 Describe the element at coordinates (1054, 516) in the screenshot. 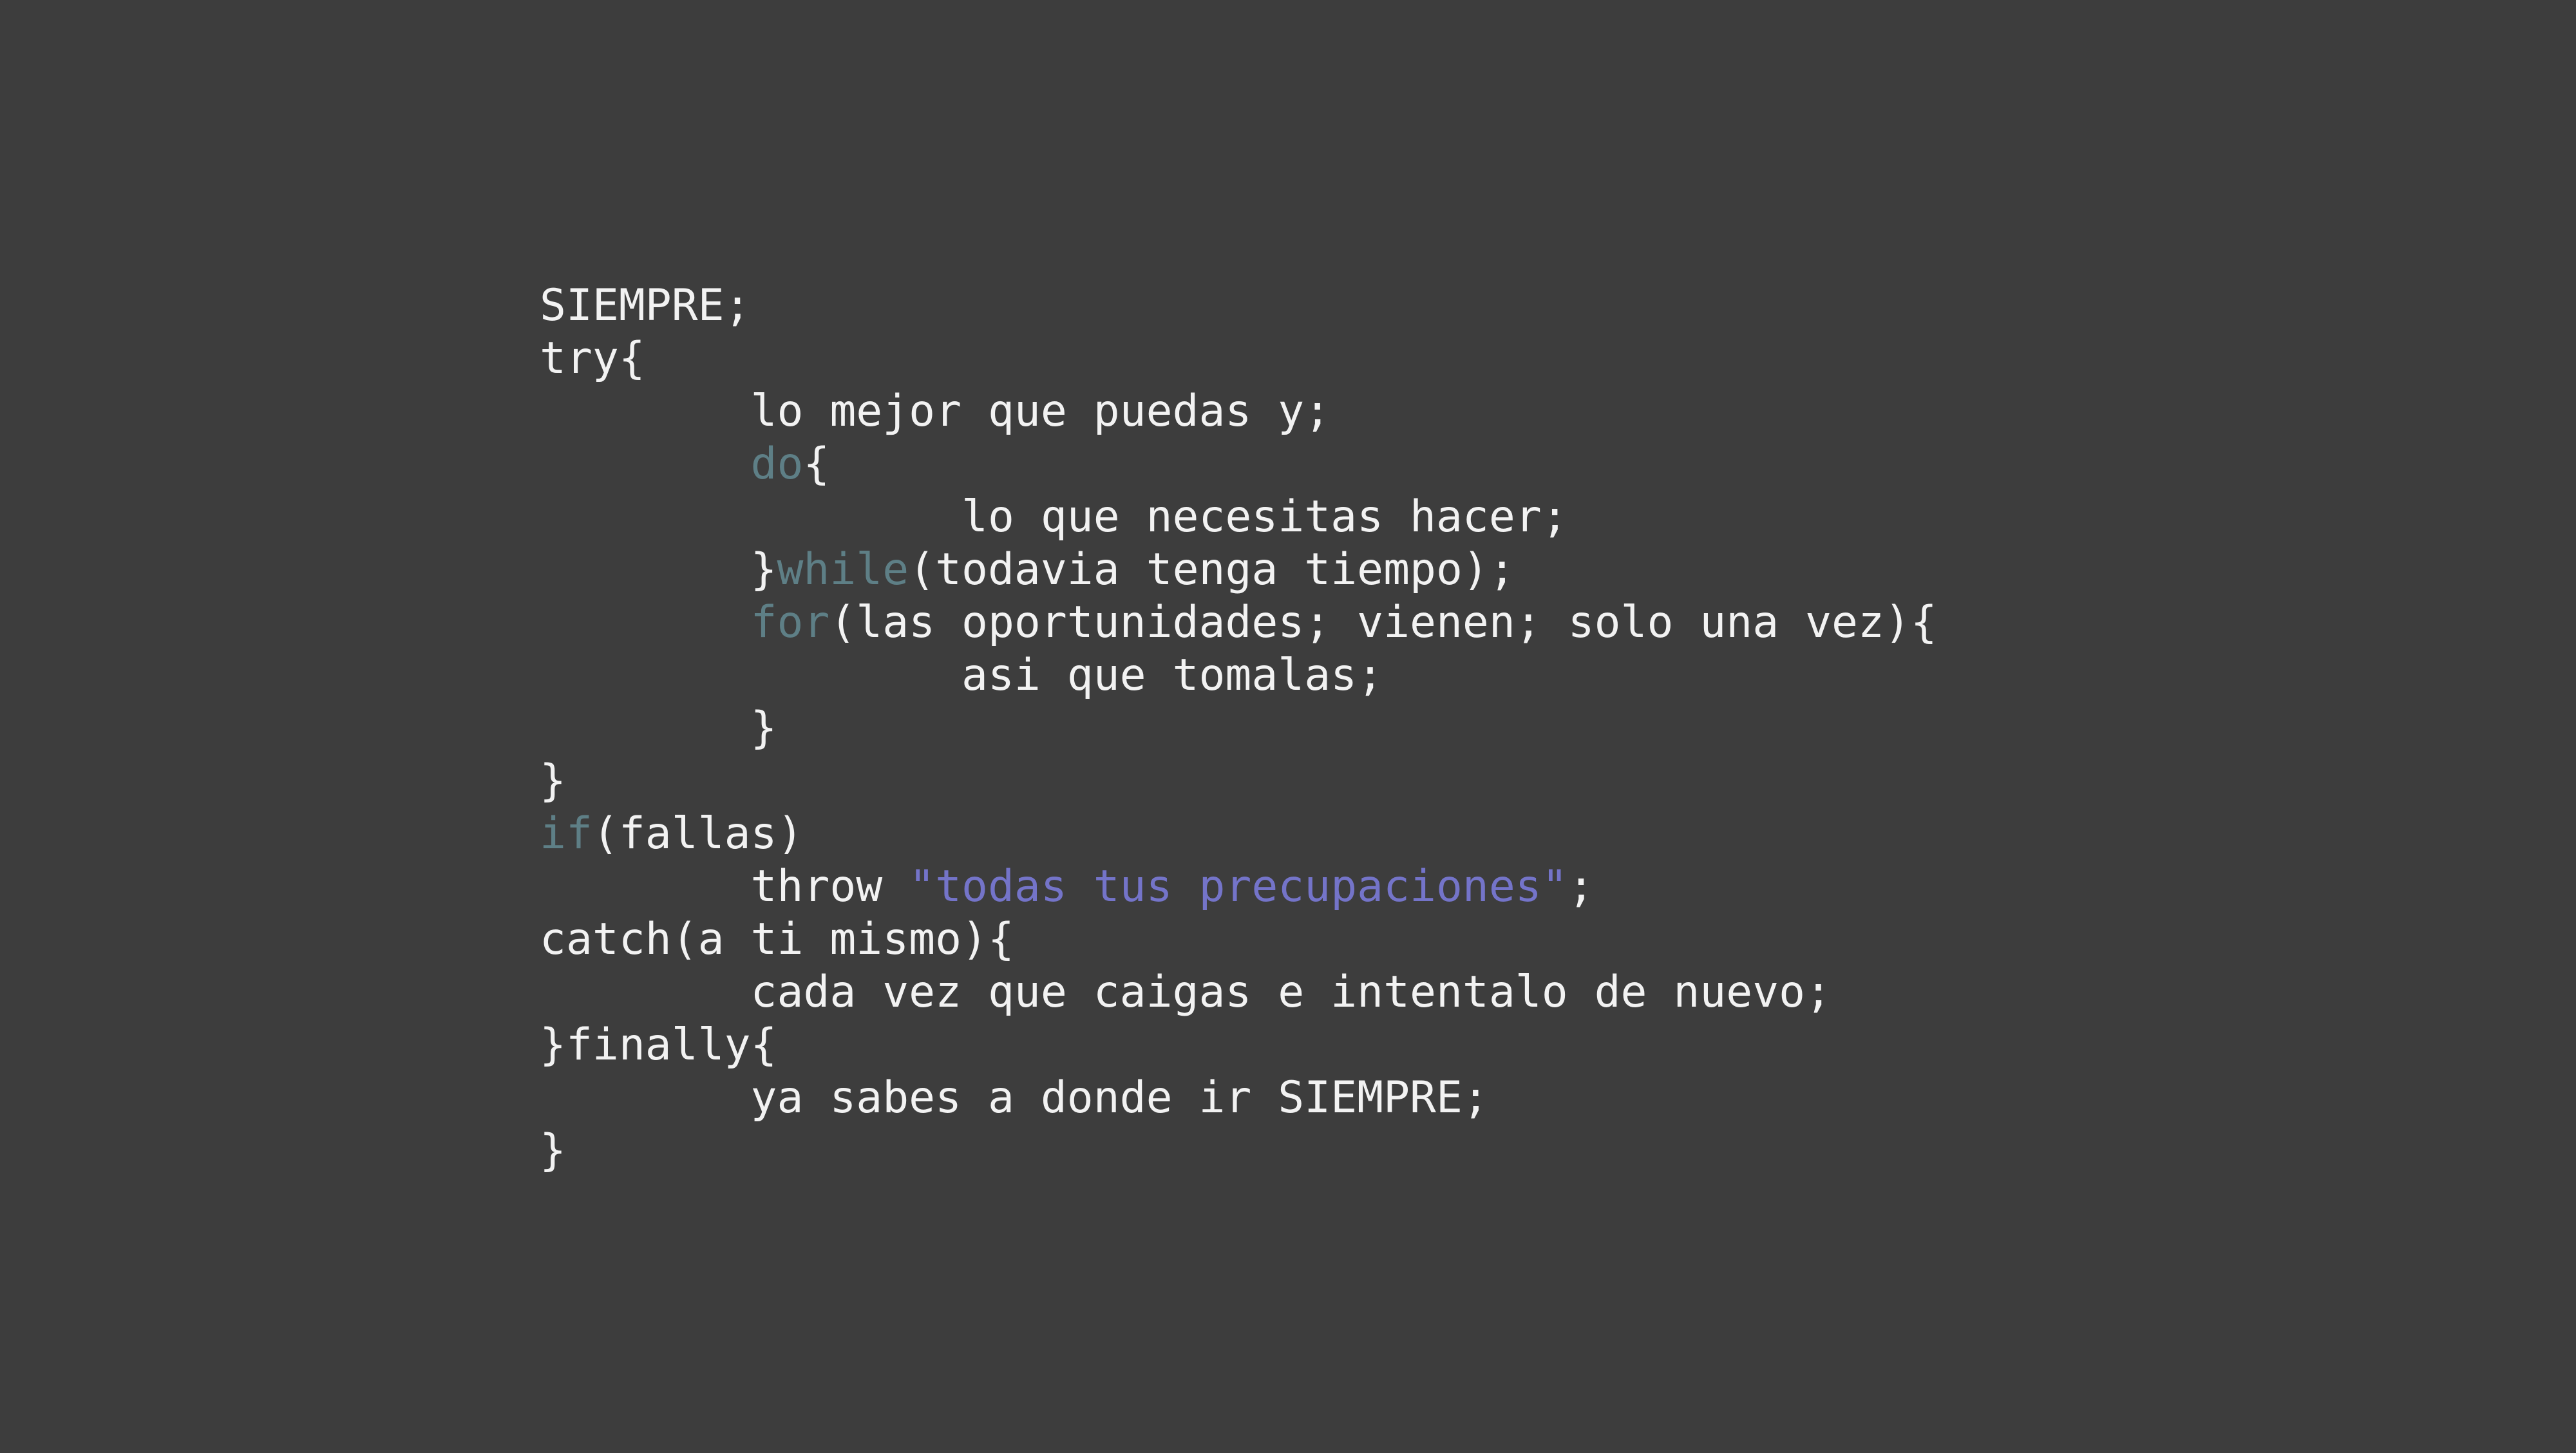

I see `code-text: lo que necesitas hacer;` at that location.